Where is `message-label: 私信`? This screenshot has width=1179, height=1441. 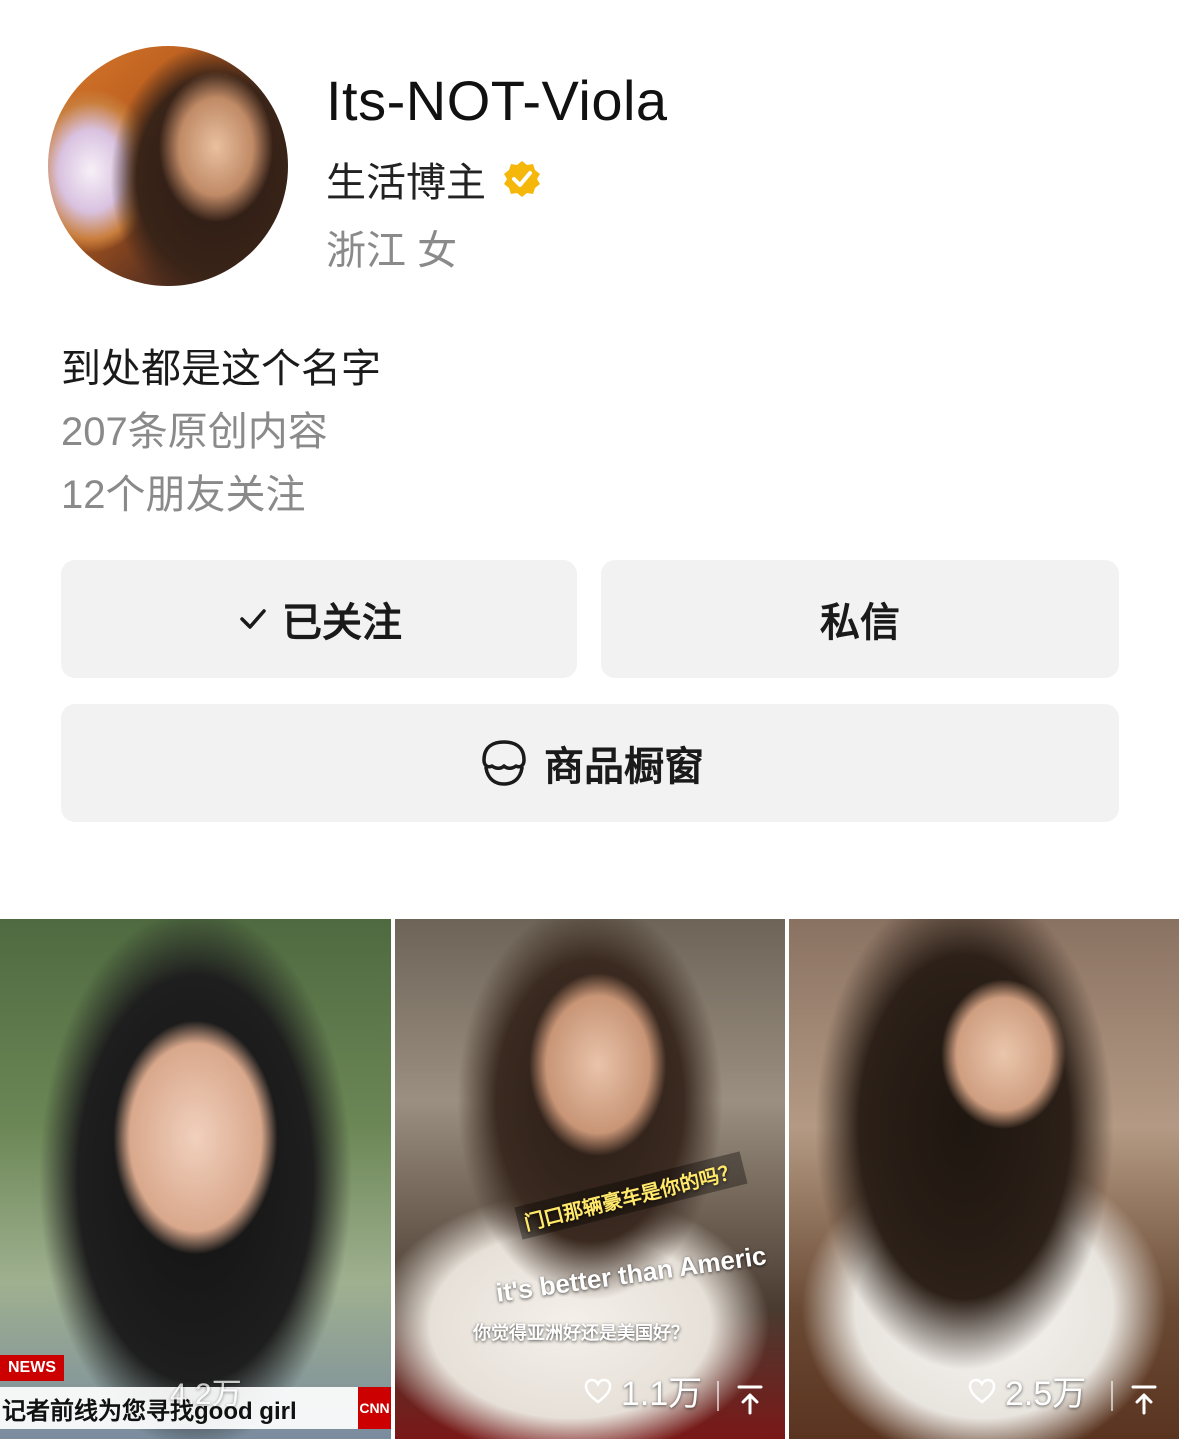 message-label: 私信 is located at coordinates (860, 623).